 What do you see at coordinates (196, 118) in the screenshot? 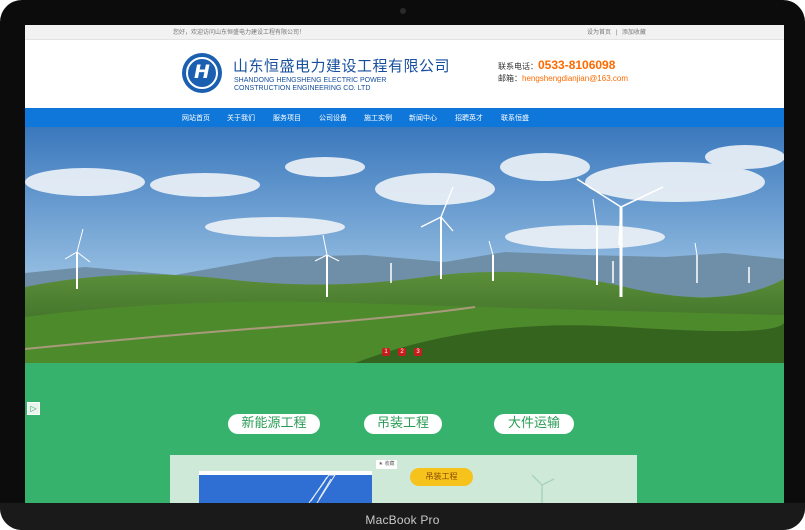
I see `nav-item-home: 网站首页` at bounding box center [196, 118].